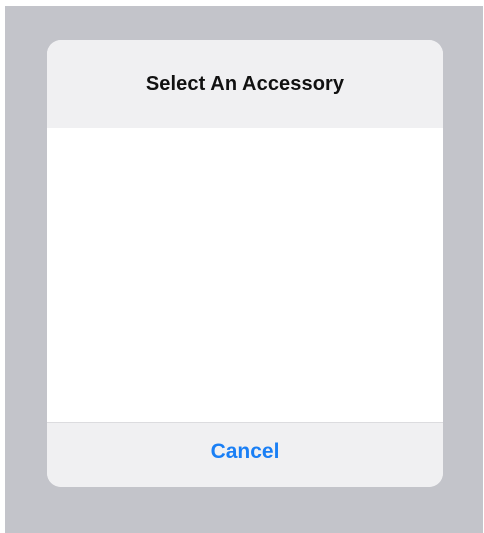 This screenshot has width=484, height=533. I want to click on dialog-title: Select An Accessory, so click(245, 83).